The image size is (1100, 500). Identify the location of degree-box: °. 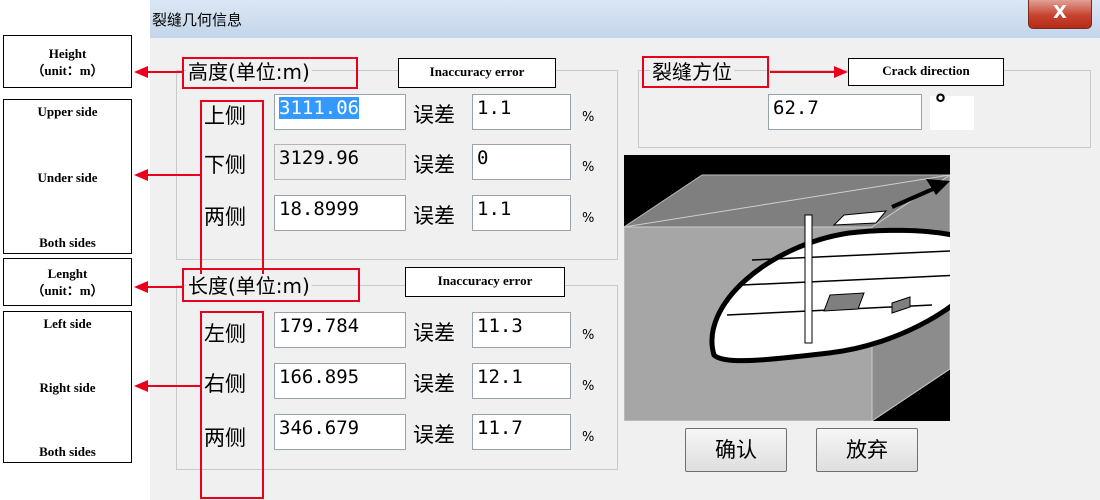
(952, 110).